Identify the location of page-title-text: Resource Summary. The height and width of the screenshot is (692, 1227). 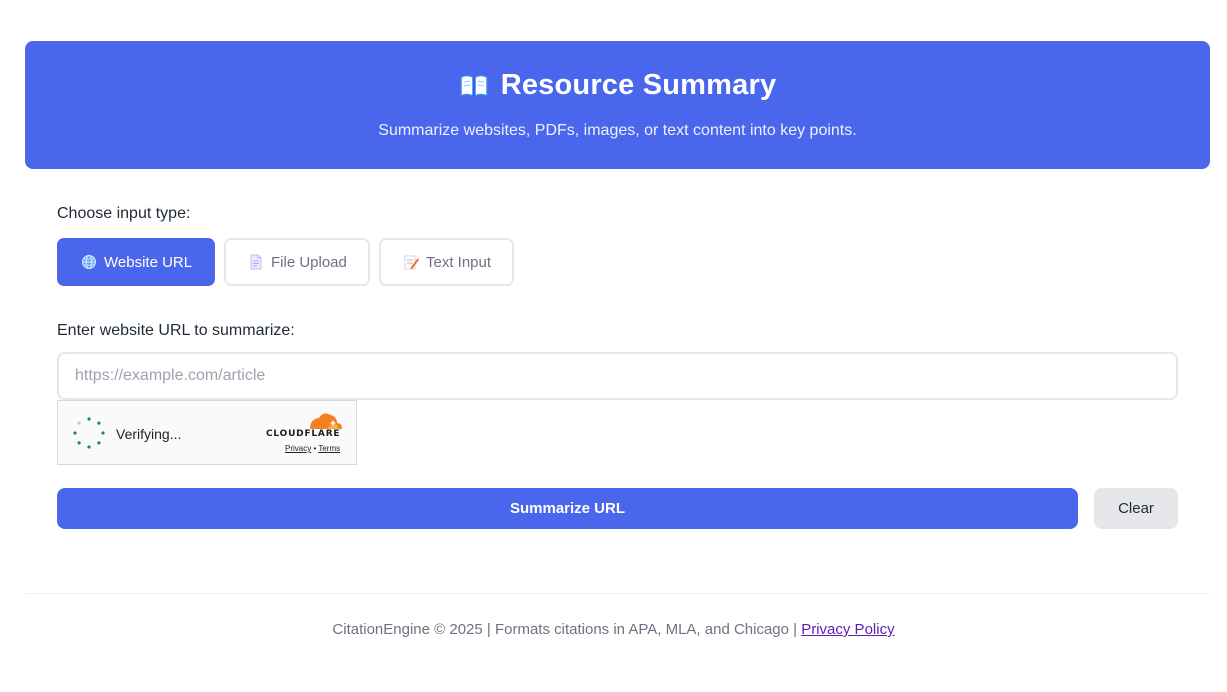
(638, 85).